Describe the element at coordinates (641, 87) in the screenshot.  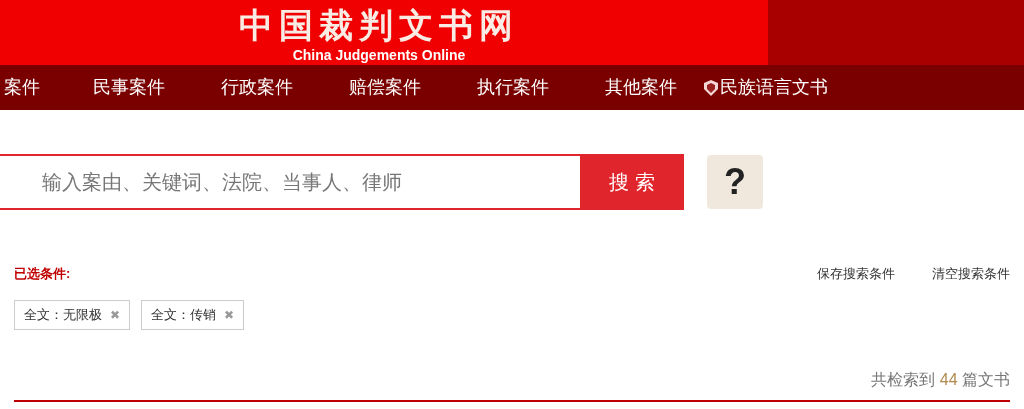
I see `nav-link: 其他案件` at that location.